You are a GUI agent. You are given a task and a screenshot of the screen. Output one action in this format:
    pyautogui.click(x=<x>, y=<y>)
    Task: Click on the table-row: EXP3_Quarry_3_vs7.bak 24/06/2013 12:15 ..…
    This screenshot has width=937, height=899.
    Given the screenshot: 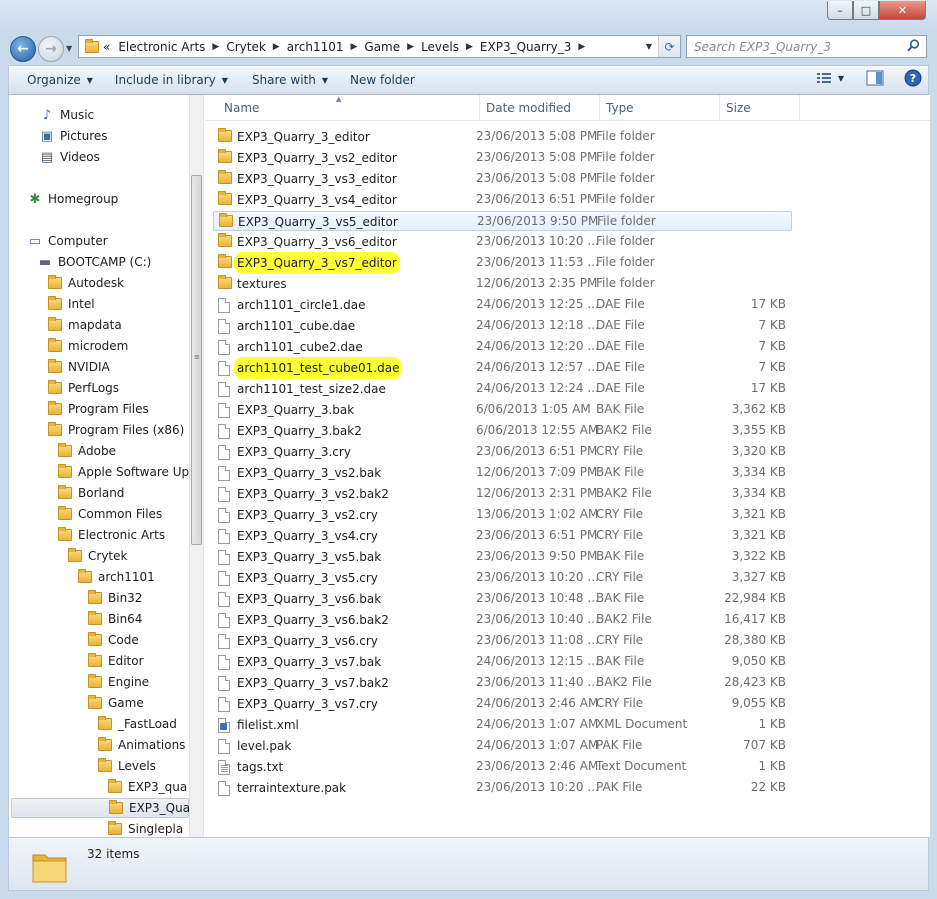 What is the action you would take?
    pyautogui.click(x=502, y=662)
    